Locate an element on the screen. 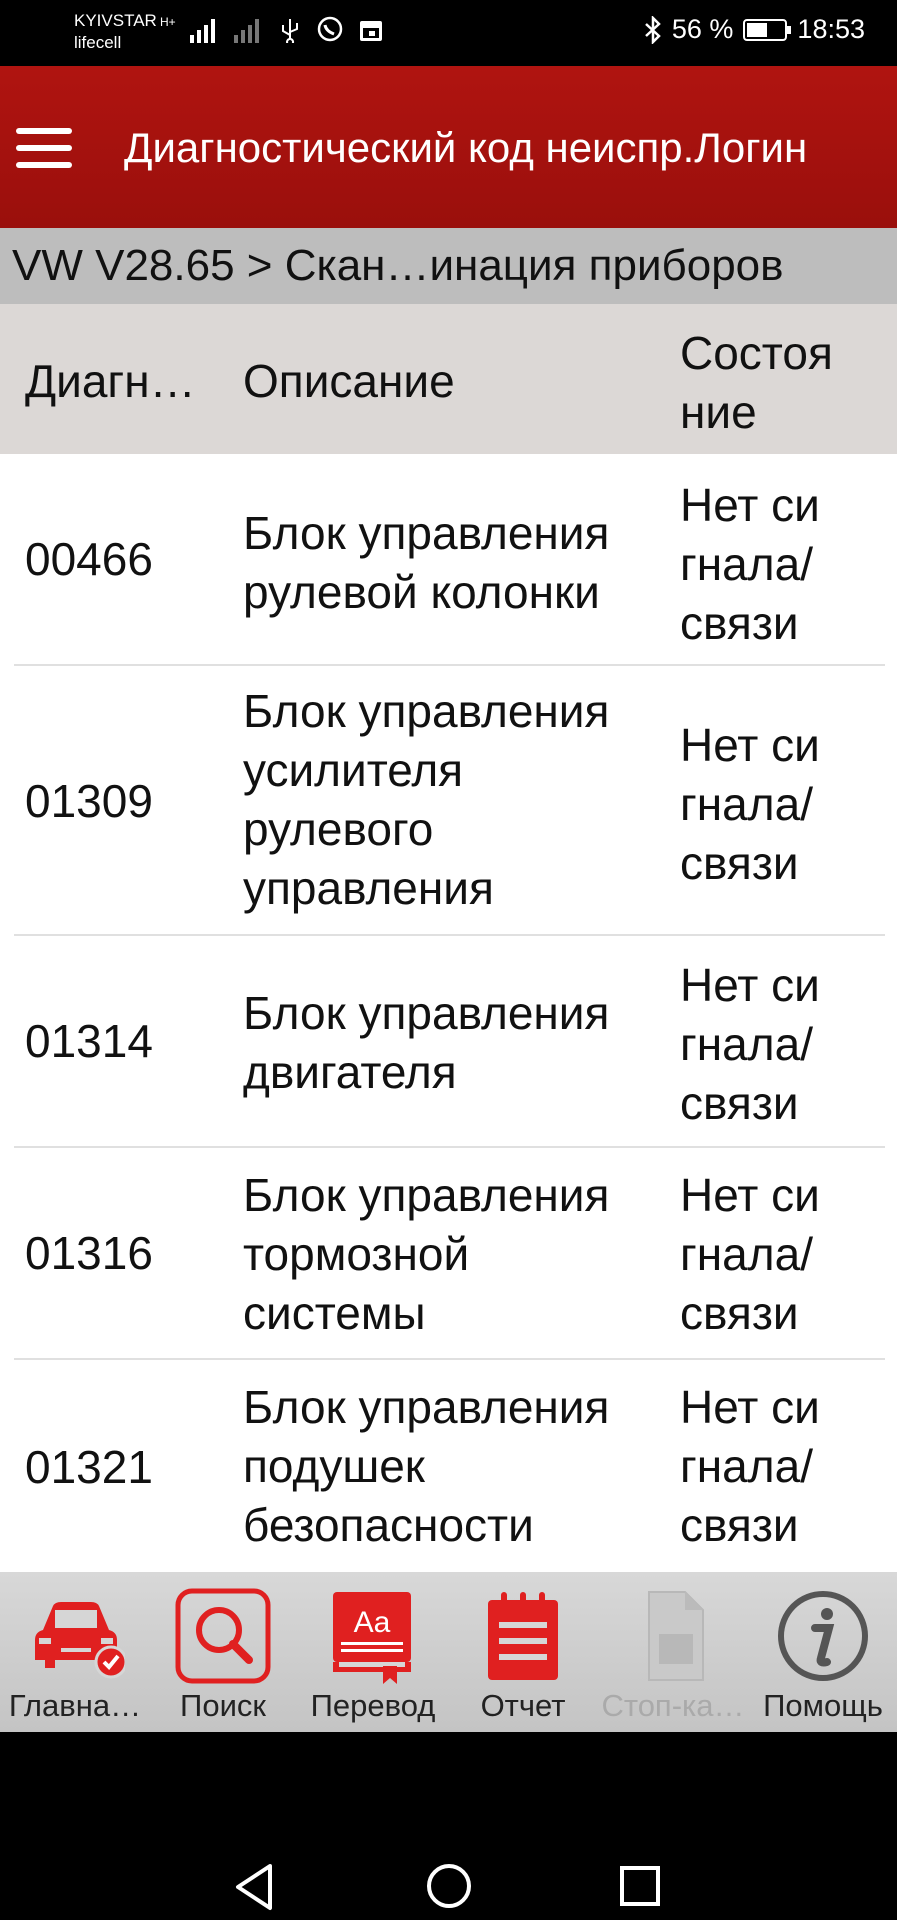 The image size is (897, 1920). app-bar: Диагностический код неиспр.Логин is located at coordinates (448, 147).